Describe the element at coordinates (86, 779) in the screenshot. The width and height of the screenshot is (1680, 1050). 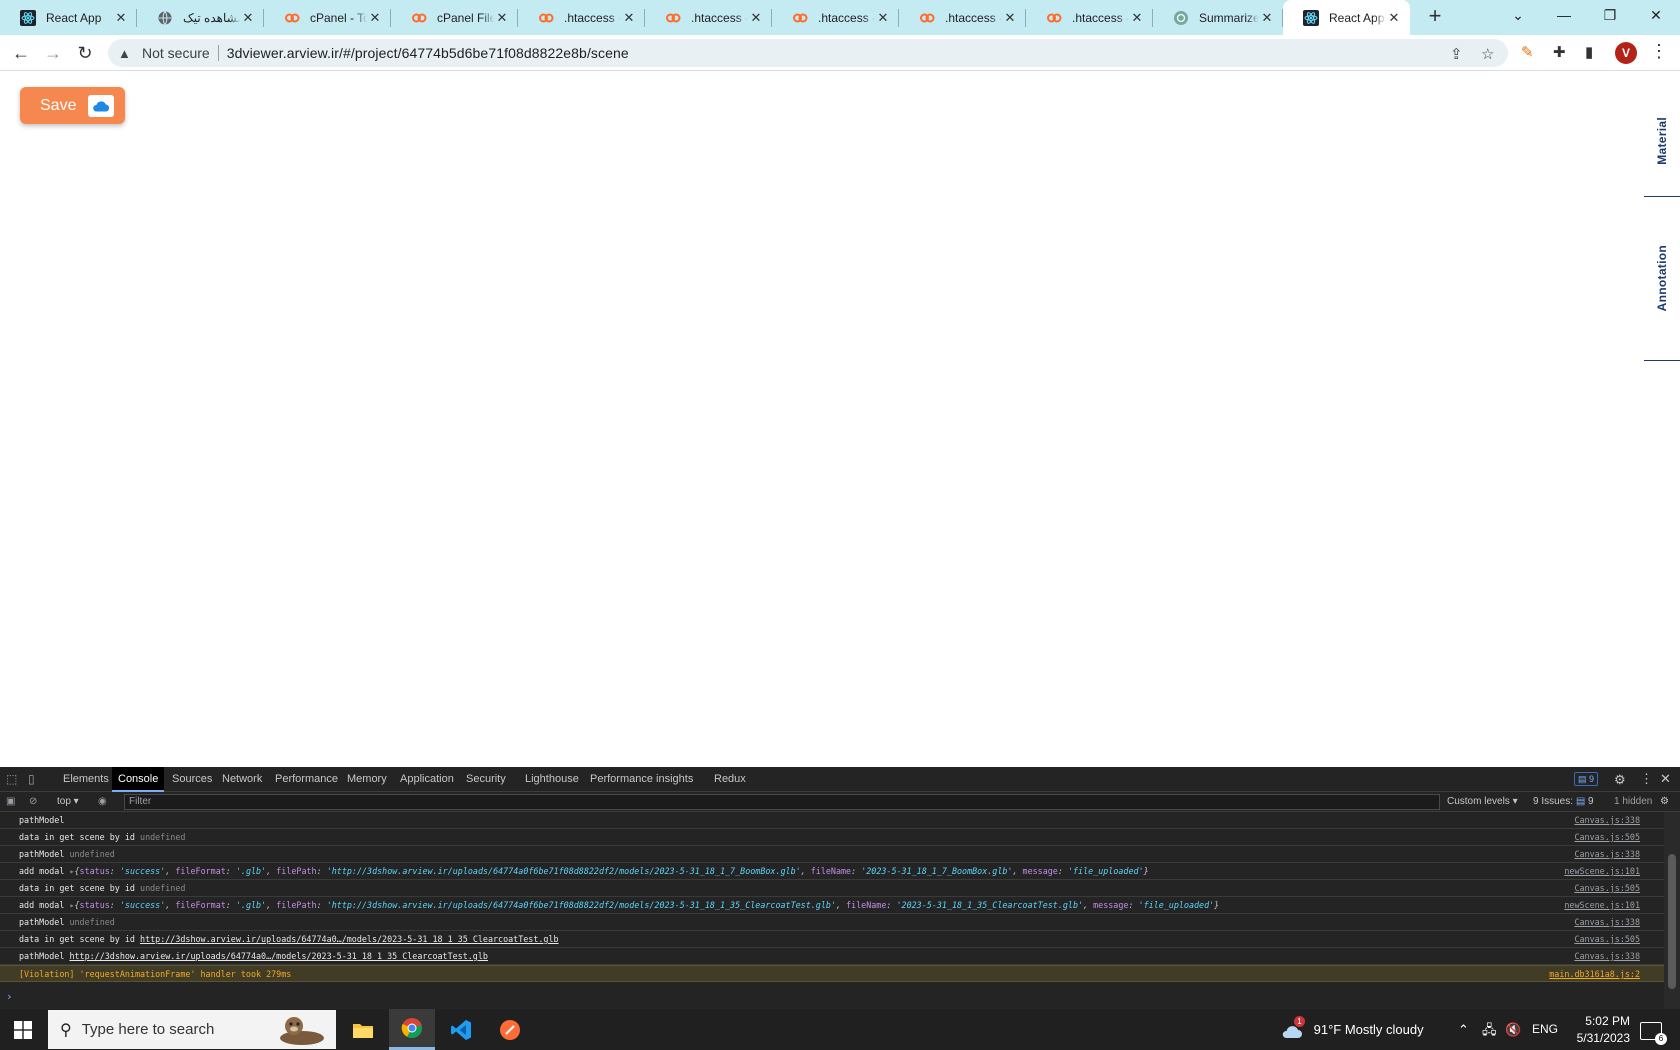
I see `tab-elements: Elements` at that location.